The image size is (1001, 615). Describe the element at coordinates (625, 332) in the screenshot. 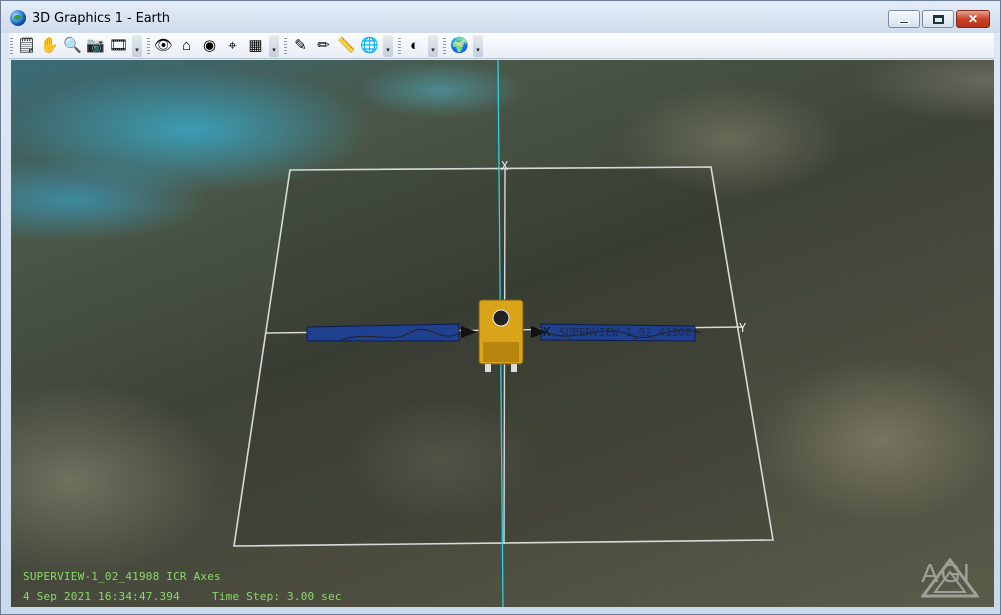

I see `satellite-label: SUPERVIEW-1_02_41908` at that location.